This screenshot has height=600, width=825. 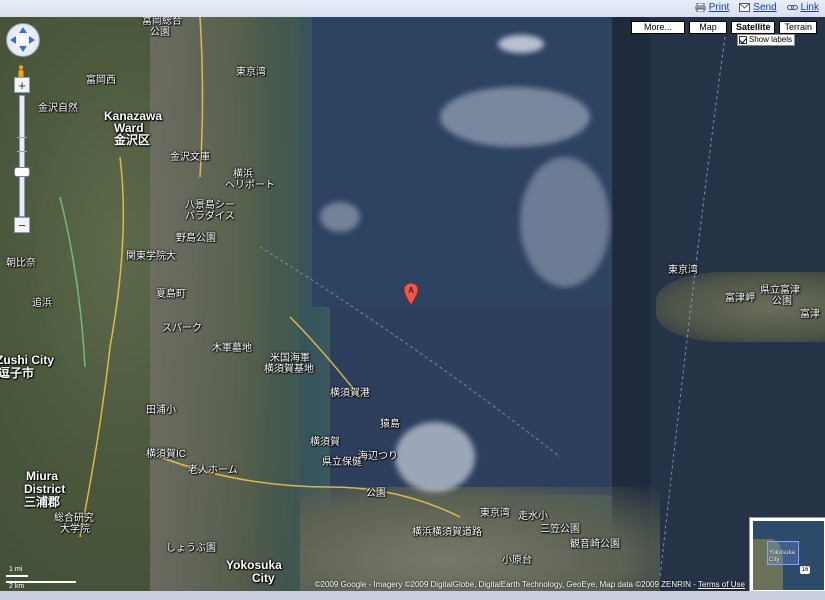 I want to click on link-label: Link, so click(x=809, y=7).